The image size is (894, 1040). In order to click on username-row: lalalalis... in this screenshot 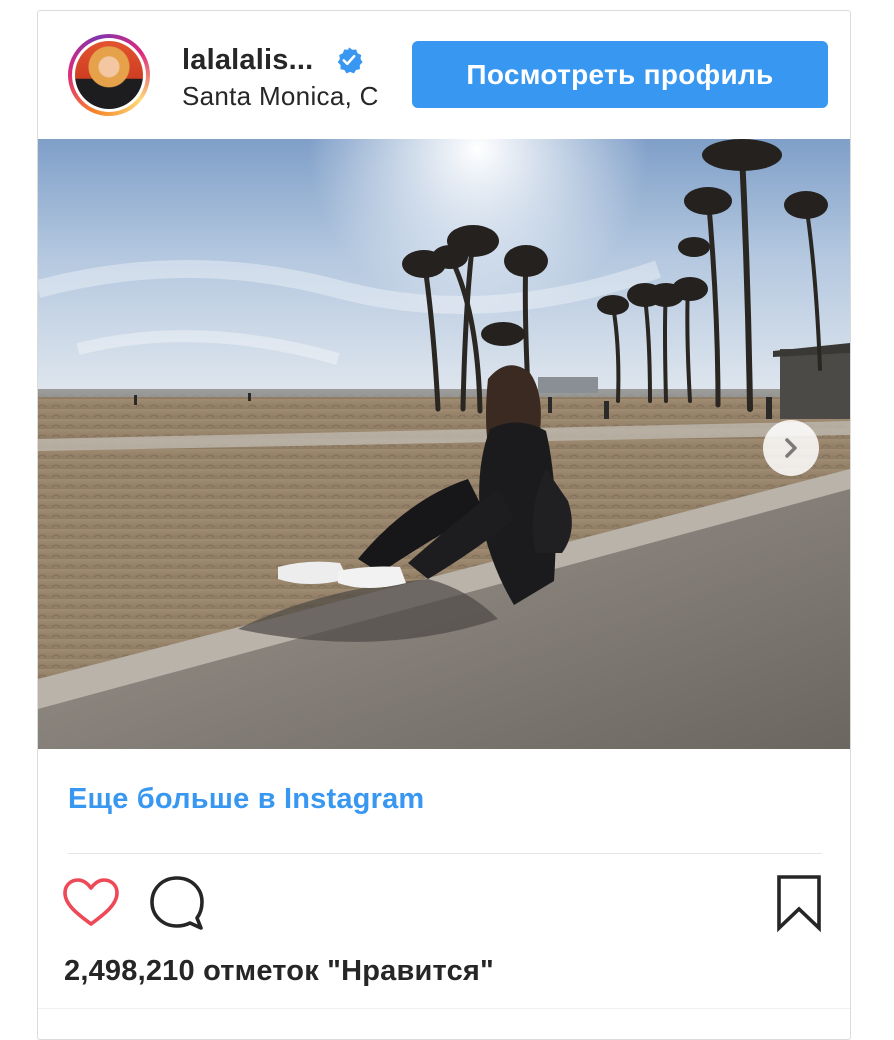, I will do `click(272, 60)`.